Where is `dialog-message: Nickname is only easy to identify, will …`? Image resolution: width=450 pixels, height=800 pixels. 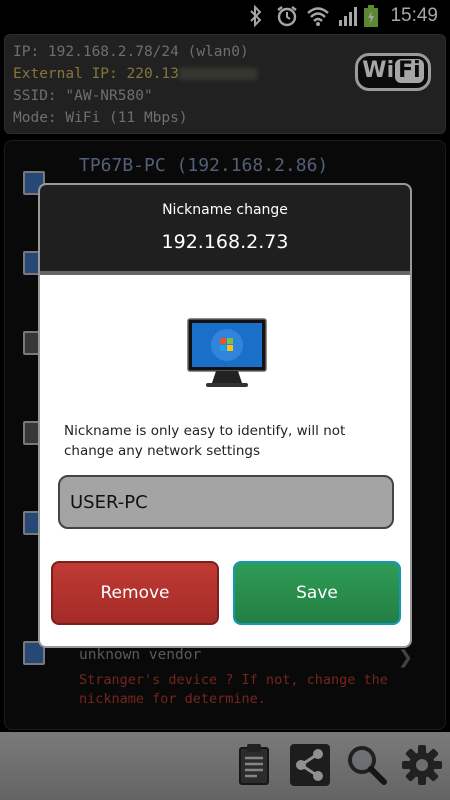
dialog-message: Nickname is only easy to identify, will … is located at coordinates (205, 441).